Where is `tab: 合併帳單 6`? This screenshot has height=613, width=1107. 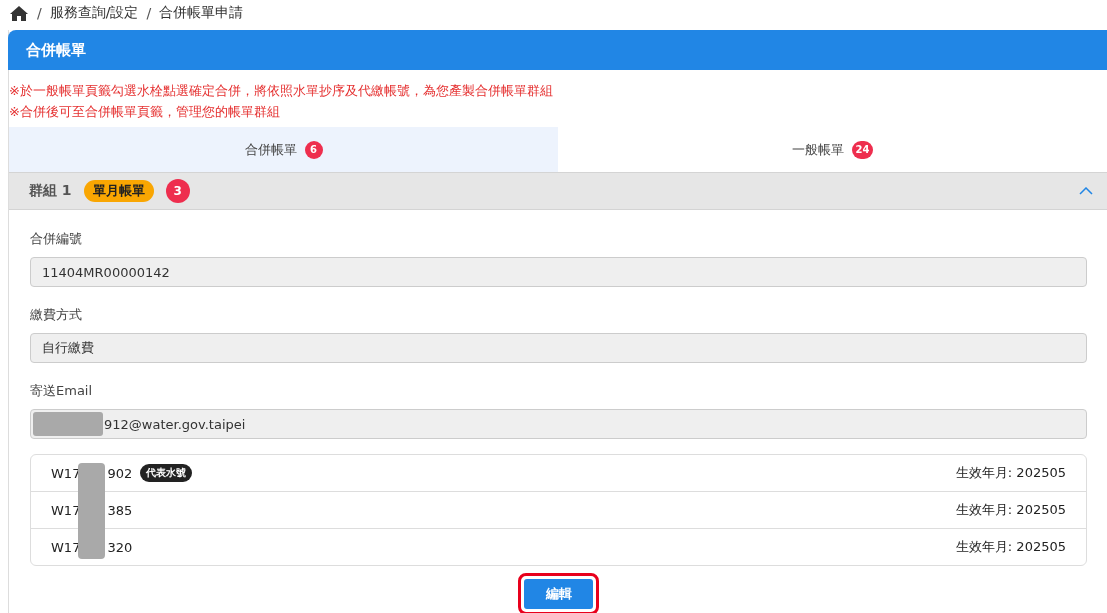 tab: 合併帳單 6 is located at coordinates (283, 149).